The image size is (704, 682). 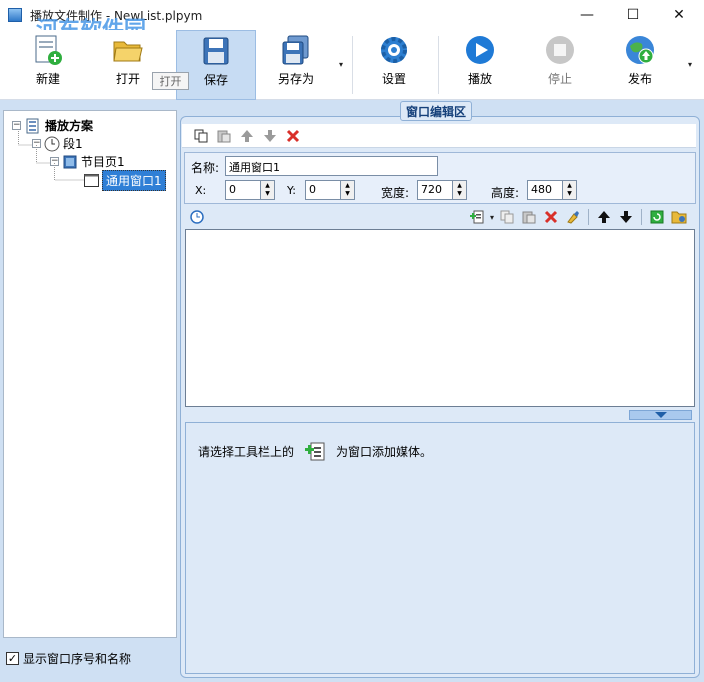 I want to click on title-bar: 播放文件制作 - NewList.plpym 河东软件园 — ☐ ✕, so click(x=352, y=21).